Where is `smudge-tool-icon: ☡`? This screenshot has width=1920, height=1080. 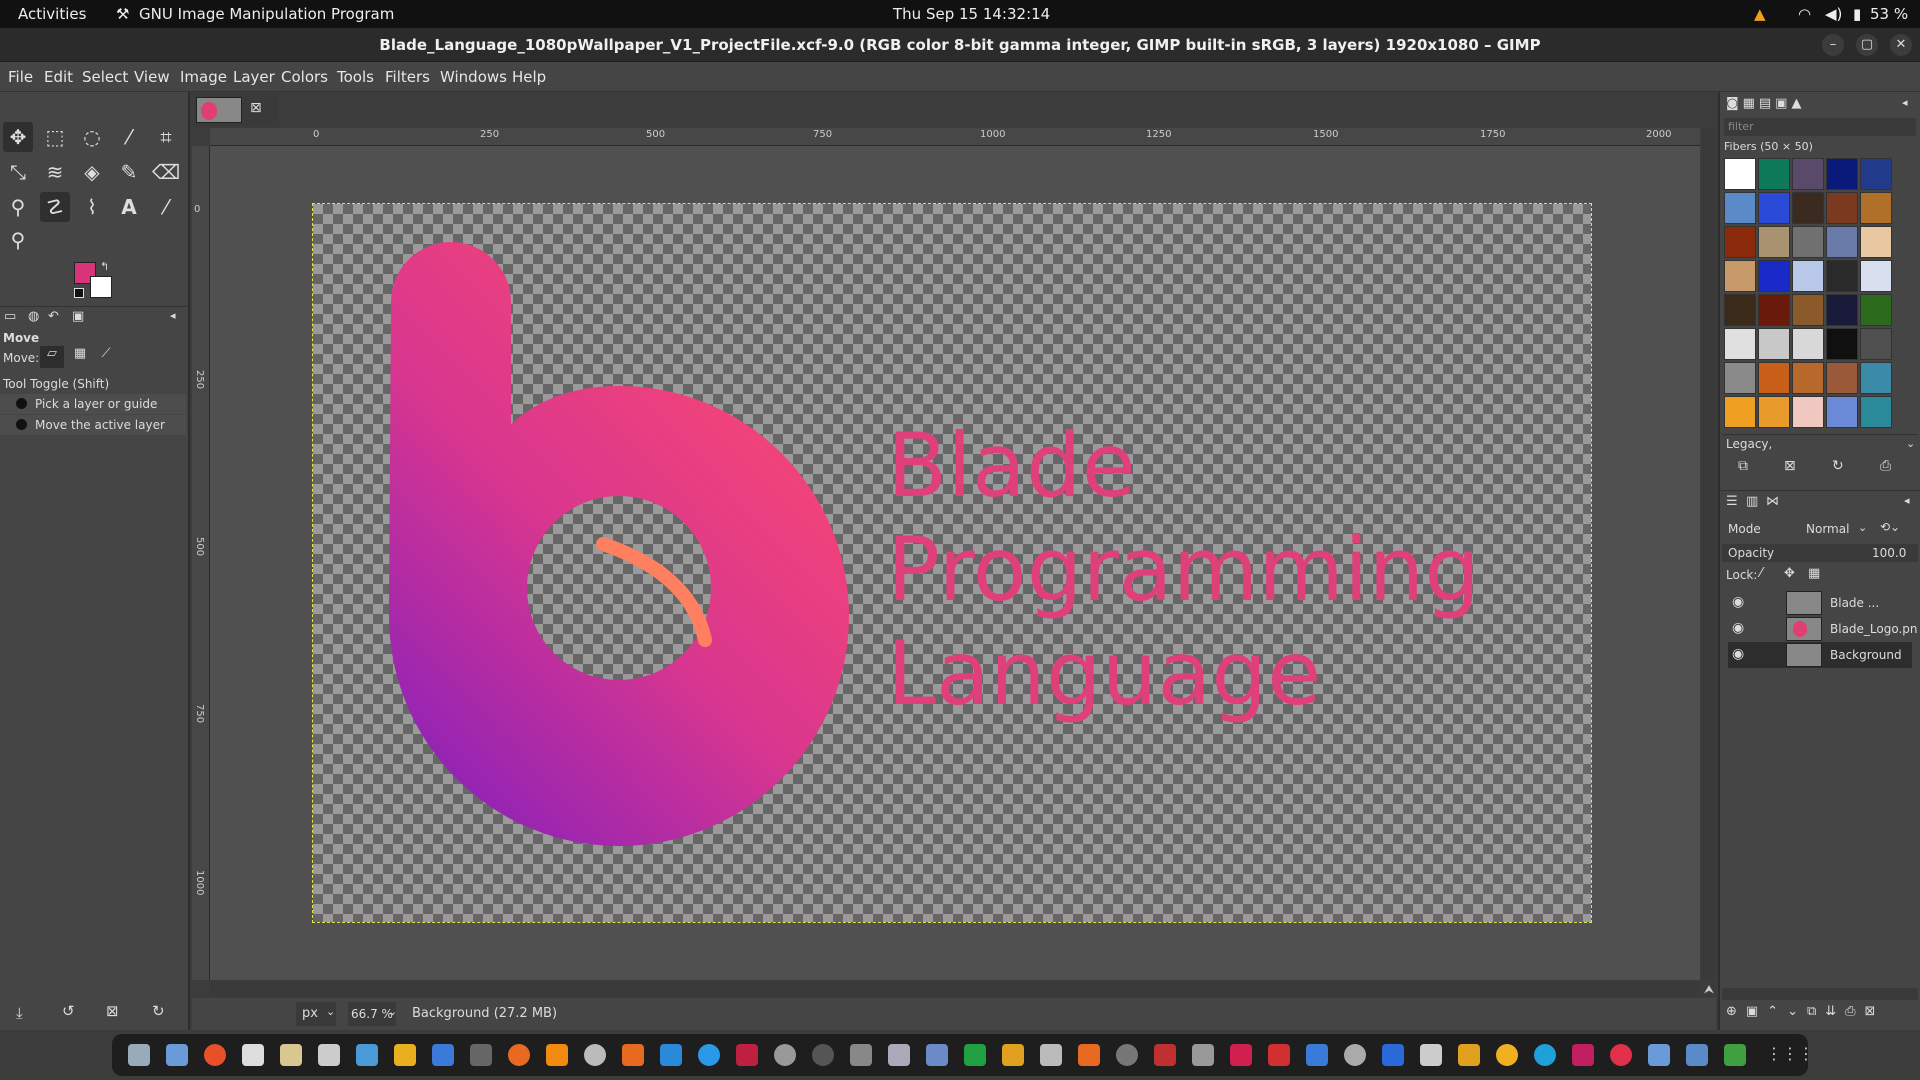 smudge-tool-icon: ☡ is located at coordinates (55, 207).